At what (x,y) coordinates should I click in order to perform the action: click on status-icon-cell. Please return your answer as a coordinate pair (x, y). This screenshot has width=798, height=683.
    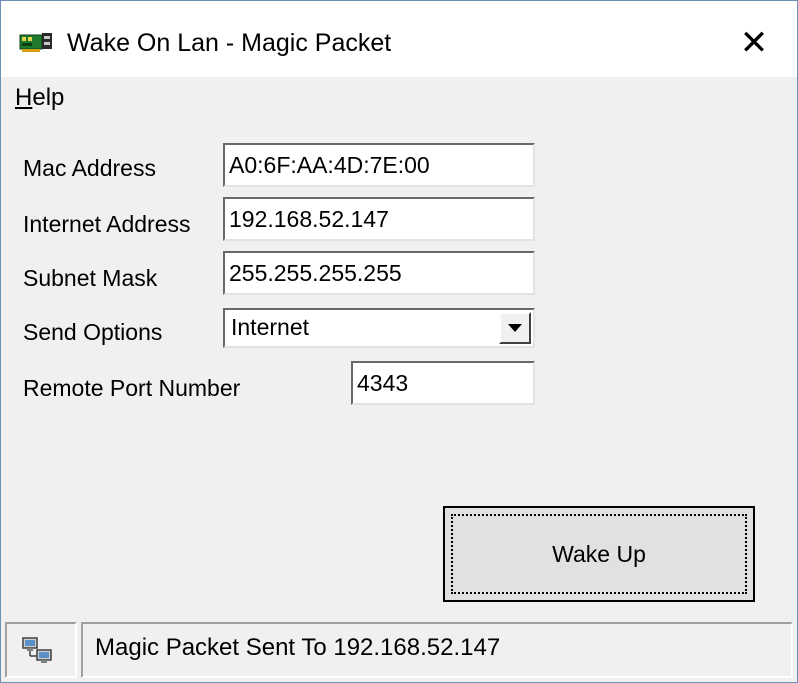
    Looking at the image, I should click on (41, 650).